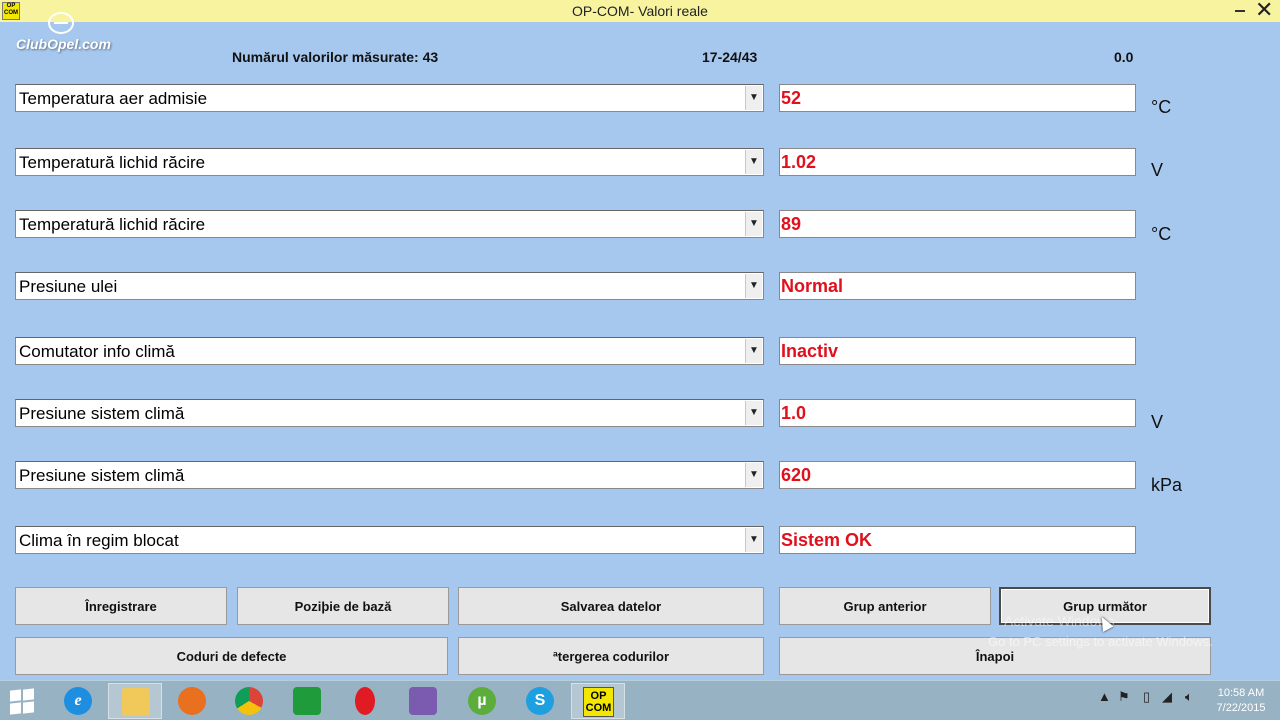 The width and height of the screenshot is (1280, 720). I want to click on value-field-6: 1.0, so click(957, 413).